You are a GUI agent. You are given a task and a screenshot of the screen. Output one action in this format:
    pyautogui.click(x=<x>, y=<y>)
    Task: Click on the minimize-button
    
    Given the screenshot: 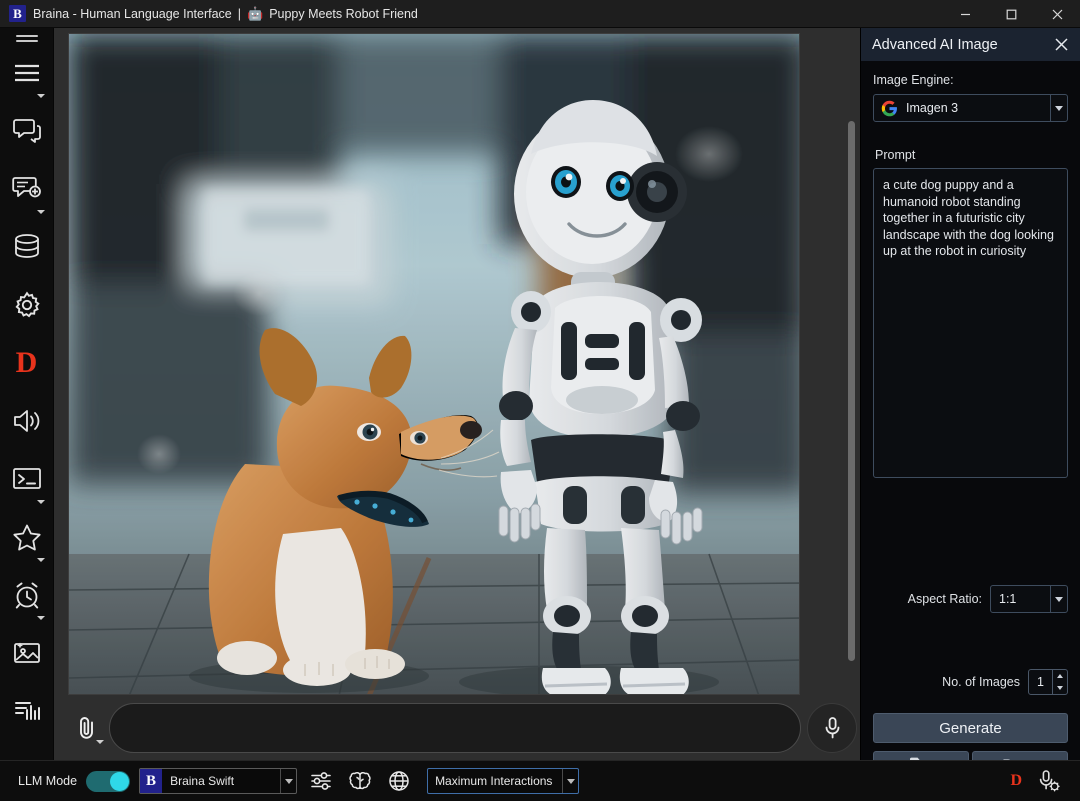 What is the action you would take?
    pyautogui.click(x=965, y=14)
    